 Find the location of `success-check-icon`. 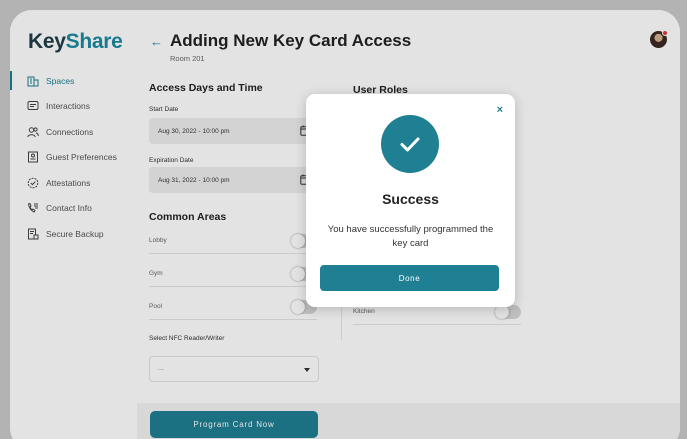

success-check-icon is located at coordinates (410, 144).